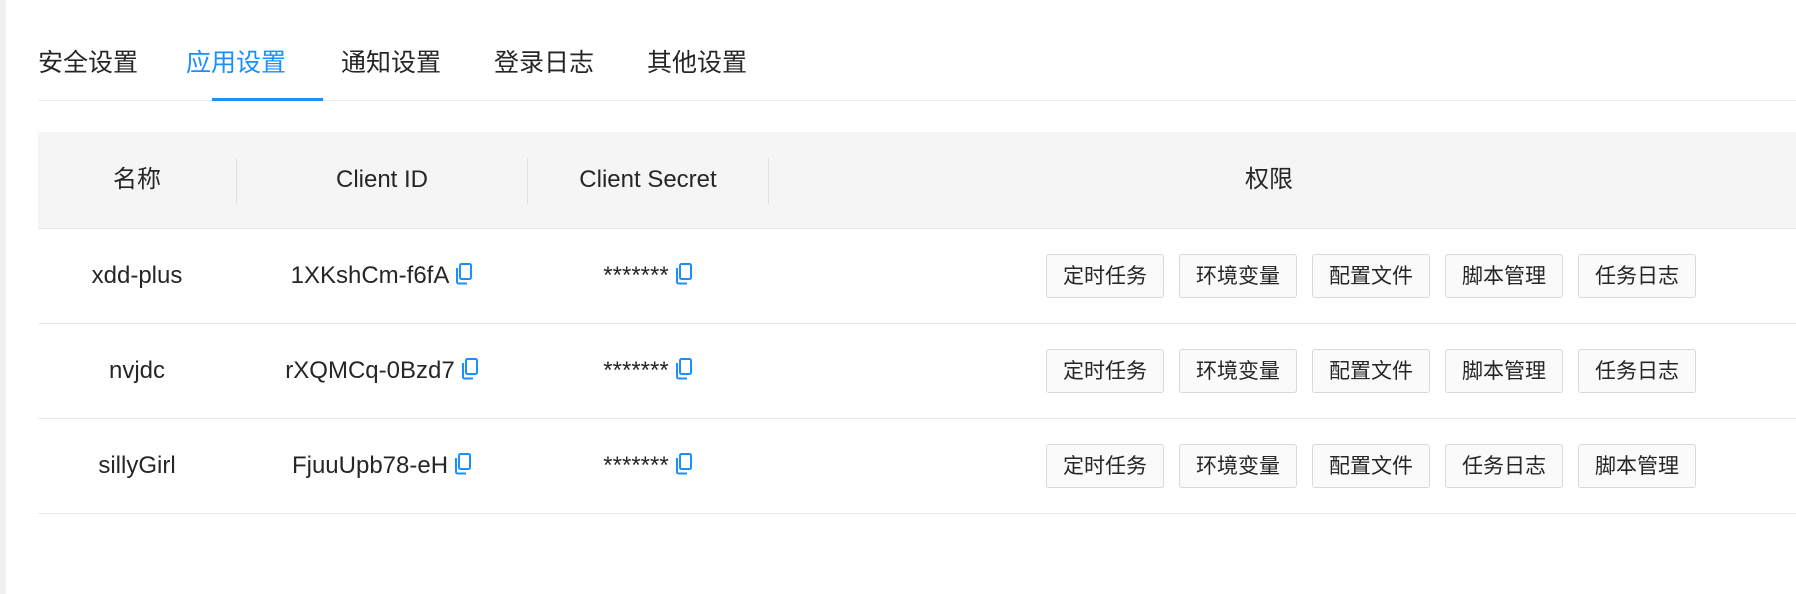 This screenshot has height=594, width=1796. Describe the element at coordinates (917, 64) in the screenshot. I see `settings-tabs: 安全设置 应用设置 通知设置 登录日志 其他设置` at that location.